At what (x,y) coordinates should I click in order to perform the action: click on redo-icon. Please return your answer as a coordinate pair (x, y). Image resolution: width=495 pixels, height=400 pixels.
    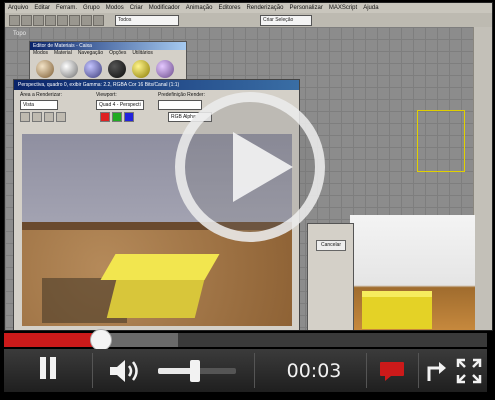
    Looking at the image, I should click on (26, 20).